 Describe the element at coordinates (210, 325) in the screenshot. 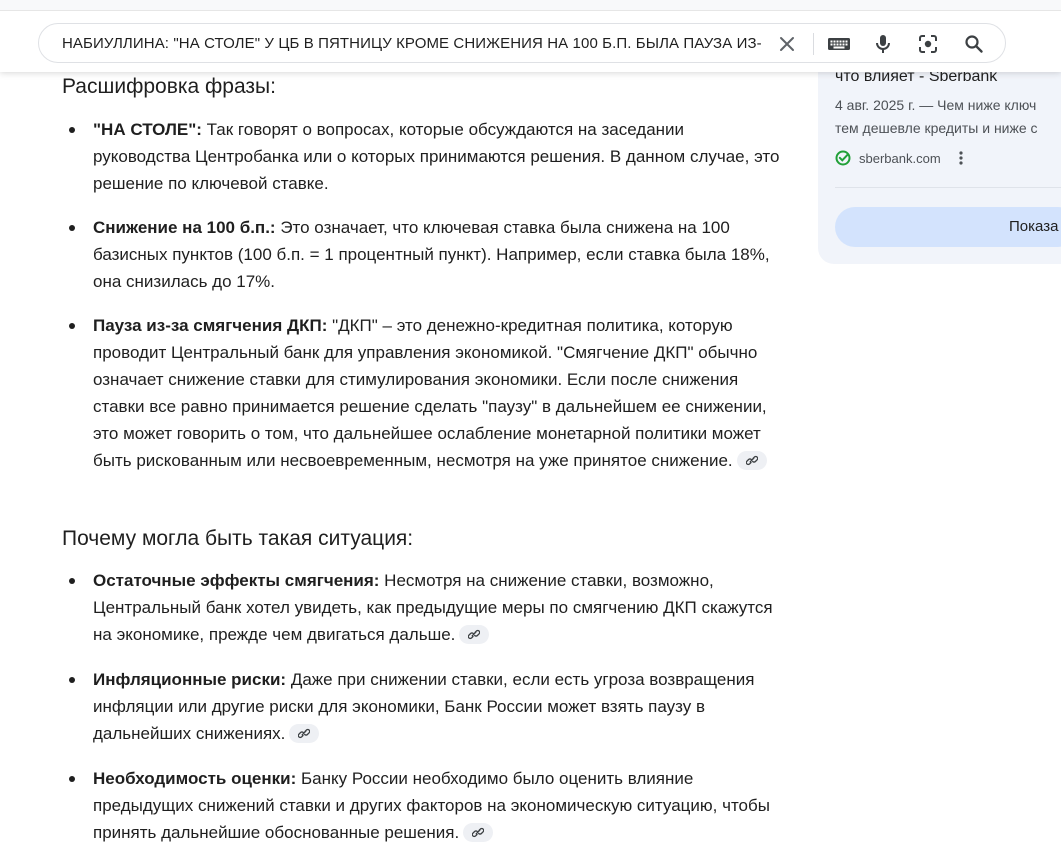

I see `item-term: Пауза из-за смягчения ДКП:` at that location.